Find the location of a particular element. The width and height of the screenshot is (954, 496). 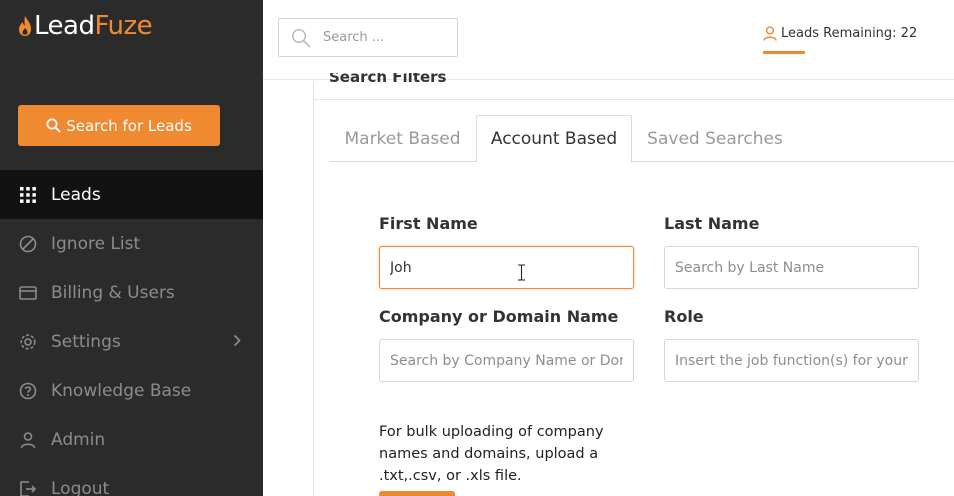

chevron-right-icon is located at coordinates (237, 340).